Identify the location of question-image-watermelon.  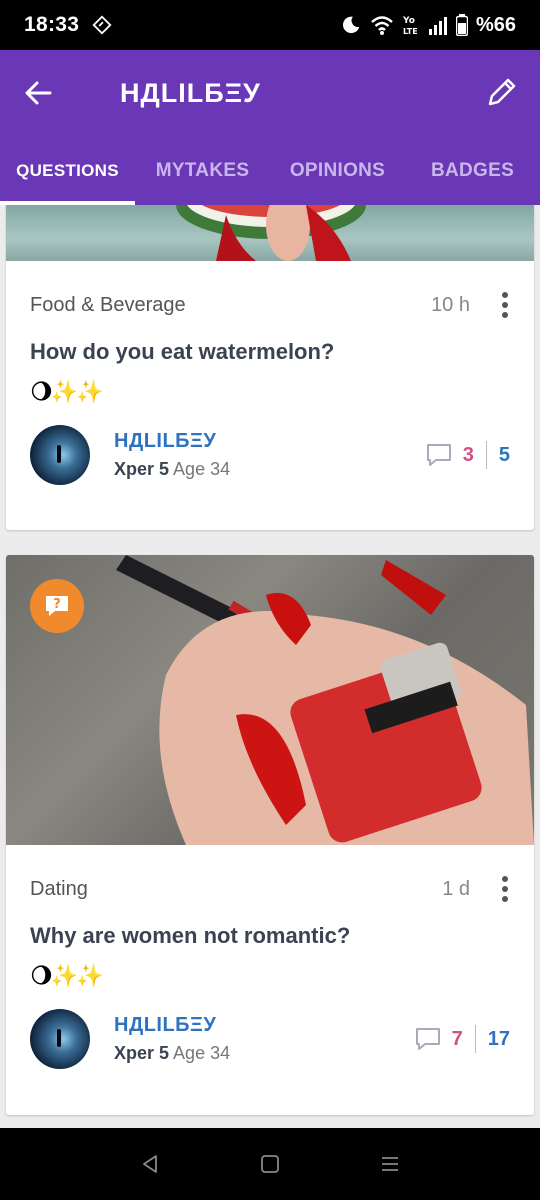
(270, 233).